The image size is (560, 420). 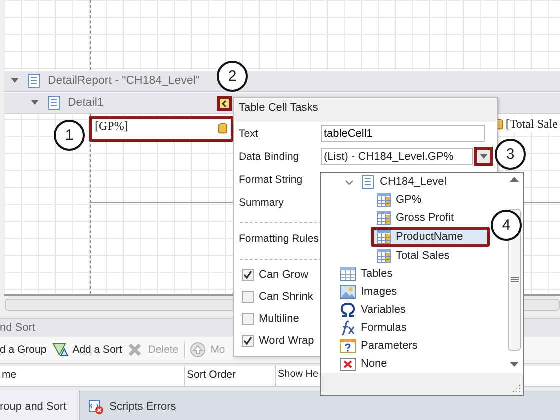 What do you see at coordinates (279, 319) in the screenshot?
I see `checkbox-label: Multiline` at bounding box center [279, 319].